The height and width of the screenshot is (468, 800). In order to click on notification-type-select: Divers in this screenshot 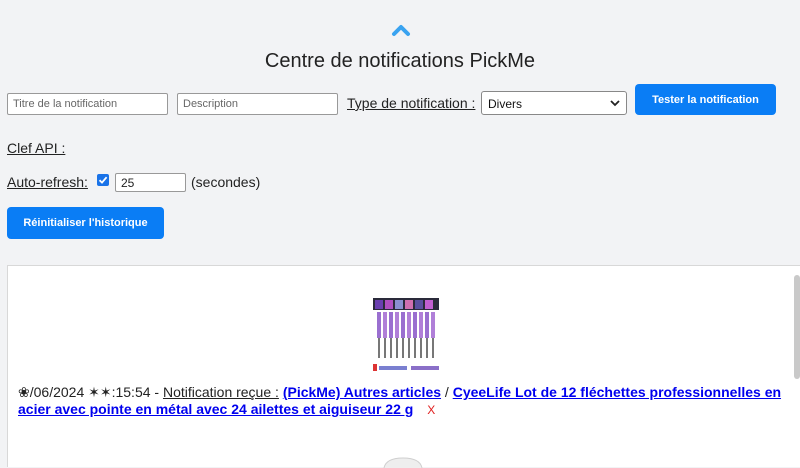, I will do `click(554, 103)`.